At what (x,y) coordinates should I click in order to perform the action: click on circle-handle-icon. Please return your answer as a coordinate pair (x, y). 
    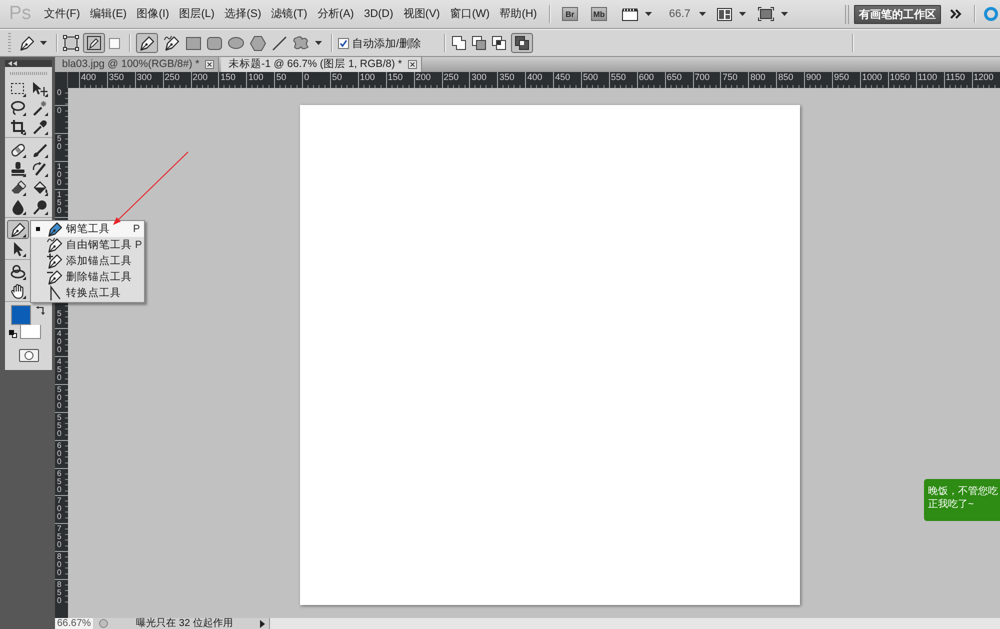
    Looking at the image, I should click on (40, 206).